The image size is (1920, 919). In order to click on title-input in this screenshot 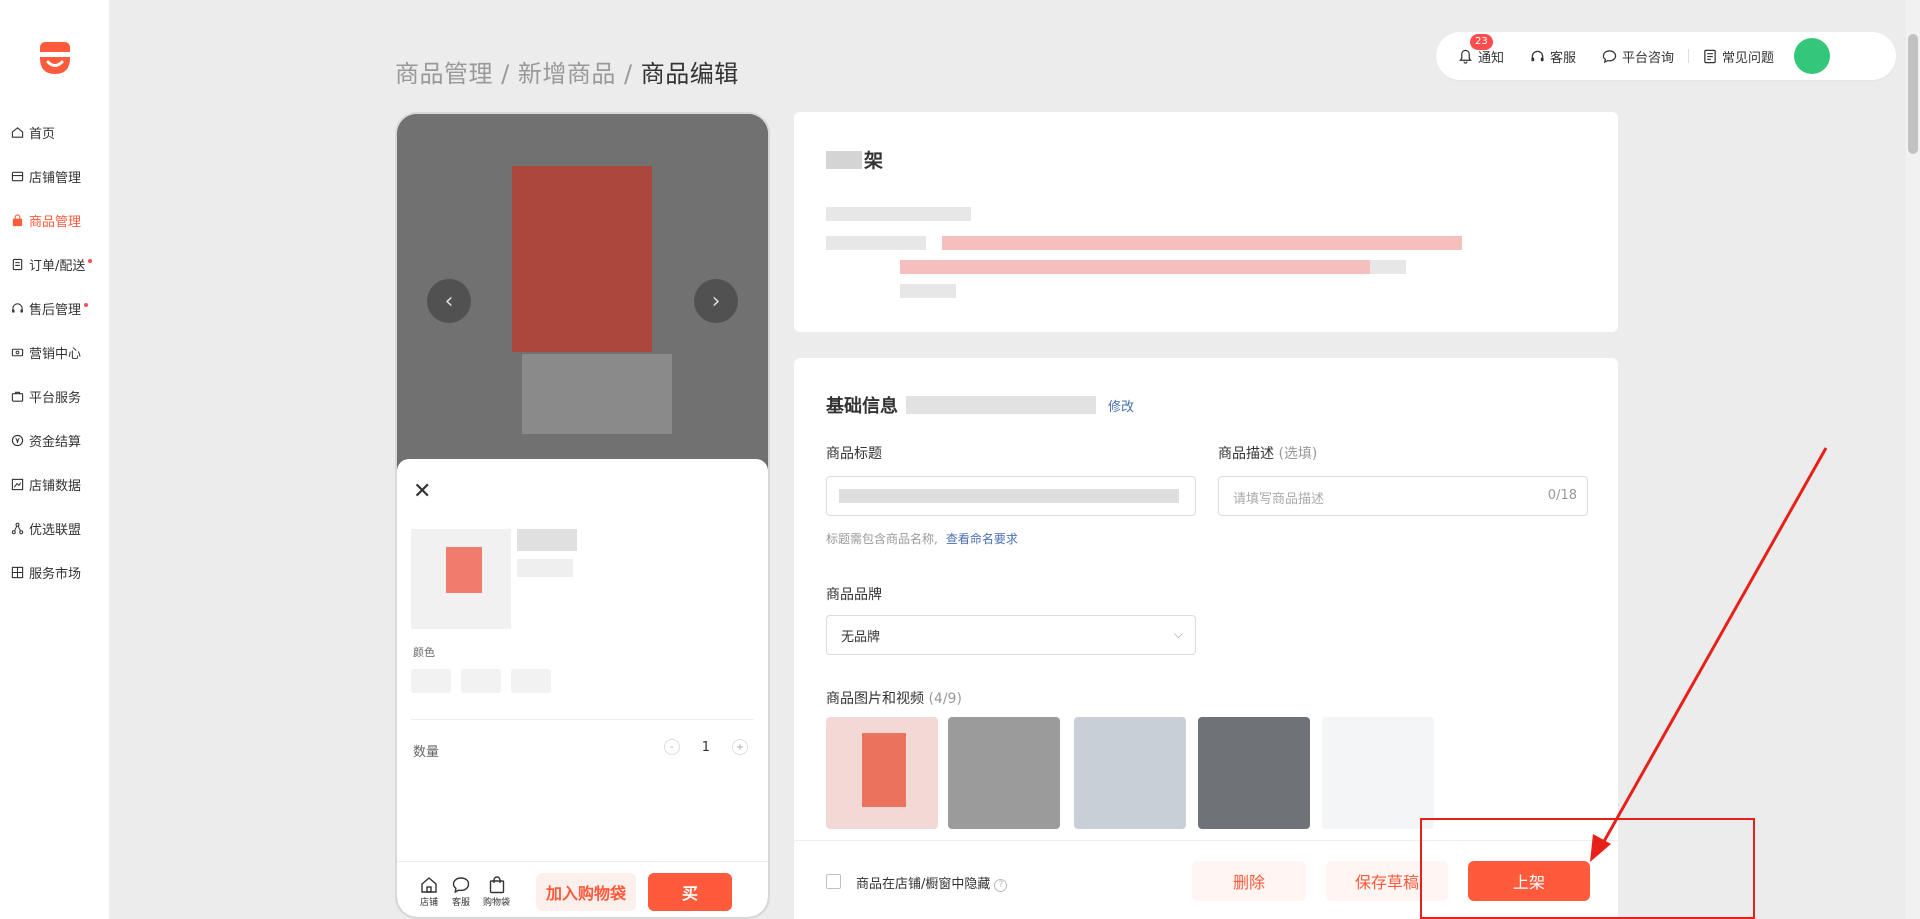, I will do `click(1011, 496)`.